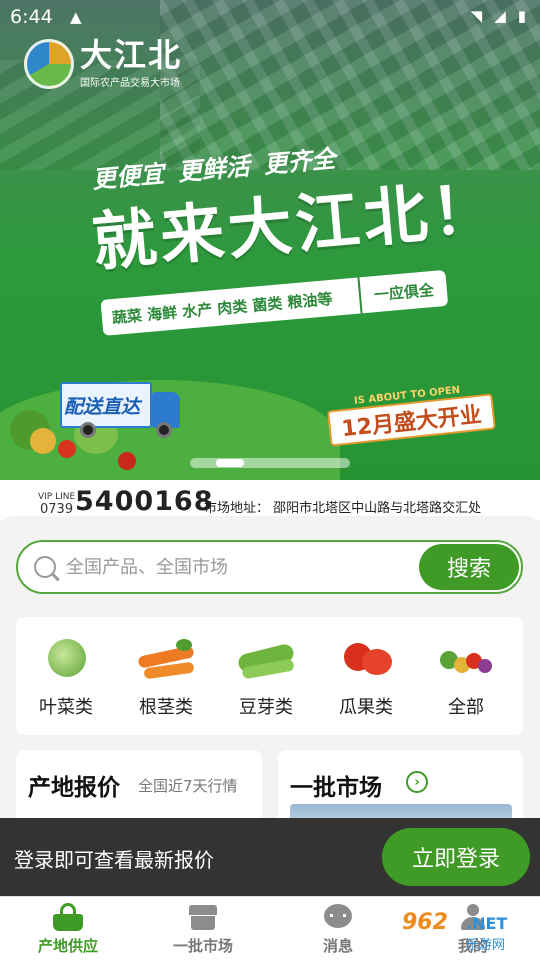 The height and width of the screenshot is (960, 540). What do you see at coordinates (45, 567) in the screenshot?
I see `search-icon` at bounding box center [45, 567].